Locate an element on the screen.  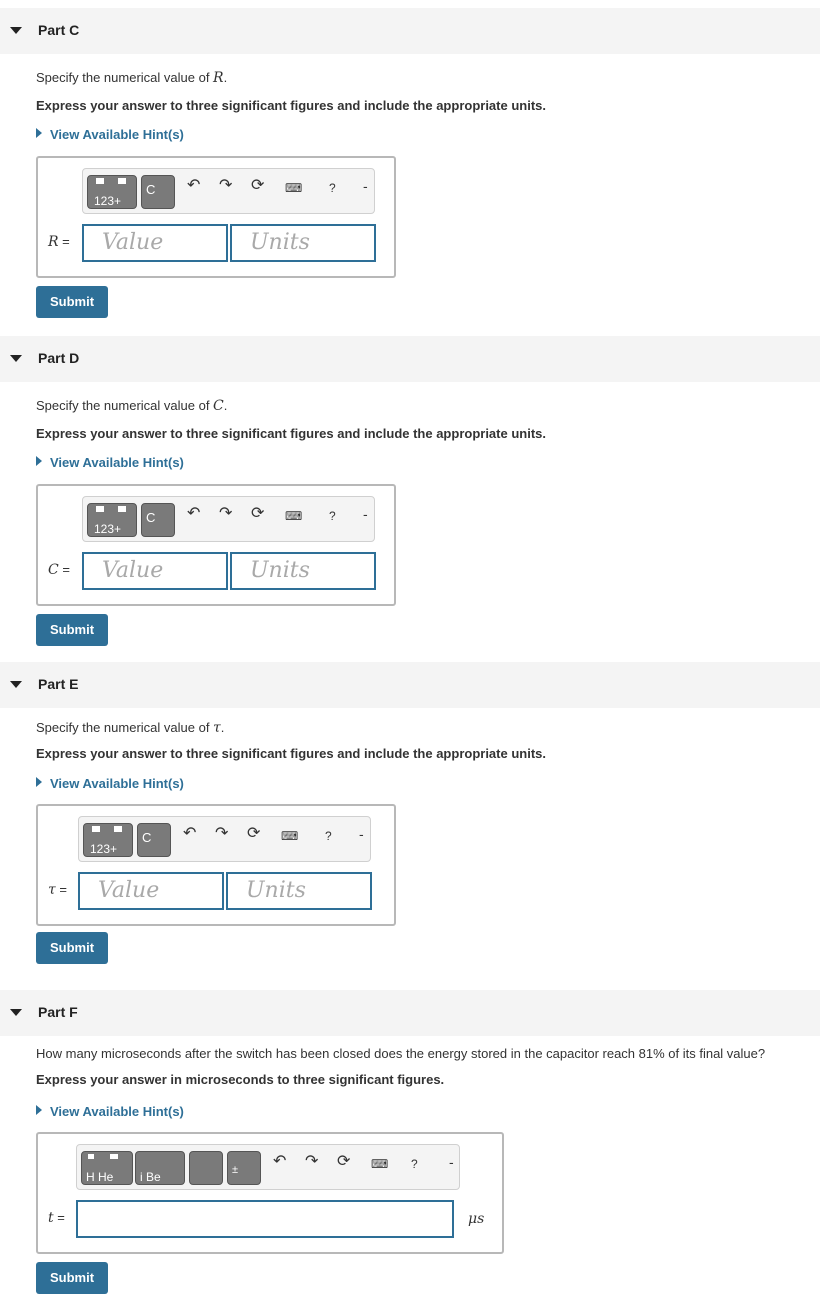
unit-label: μs is located at coordinates (476, 1219).